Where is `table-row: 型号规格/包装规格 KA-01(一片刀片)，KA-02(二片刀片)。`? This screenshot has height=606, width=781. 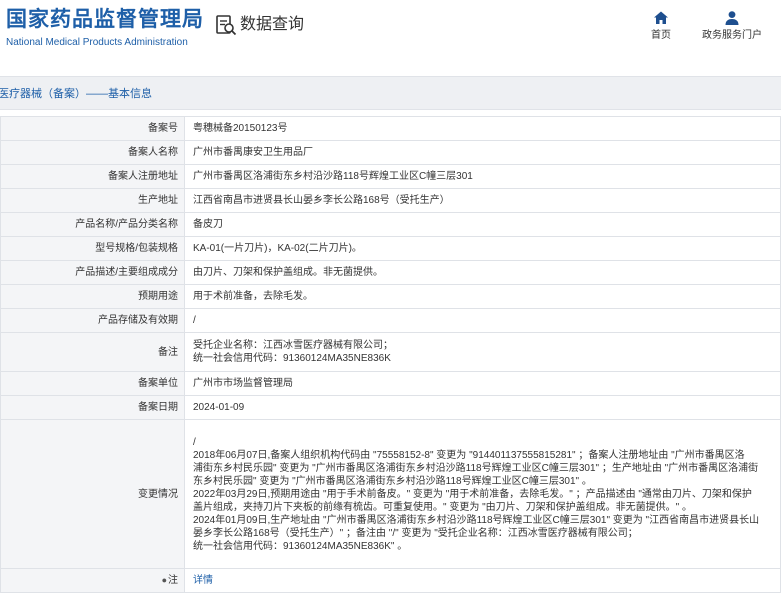 table-row: 型号规格/包装规格 KA-01(一片刀片)，KA-02(二片刀片)。 is located at coordinates (390, 248).